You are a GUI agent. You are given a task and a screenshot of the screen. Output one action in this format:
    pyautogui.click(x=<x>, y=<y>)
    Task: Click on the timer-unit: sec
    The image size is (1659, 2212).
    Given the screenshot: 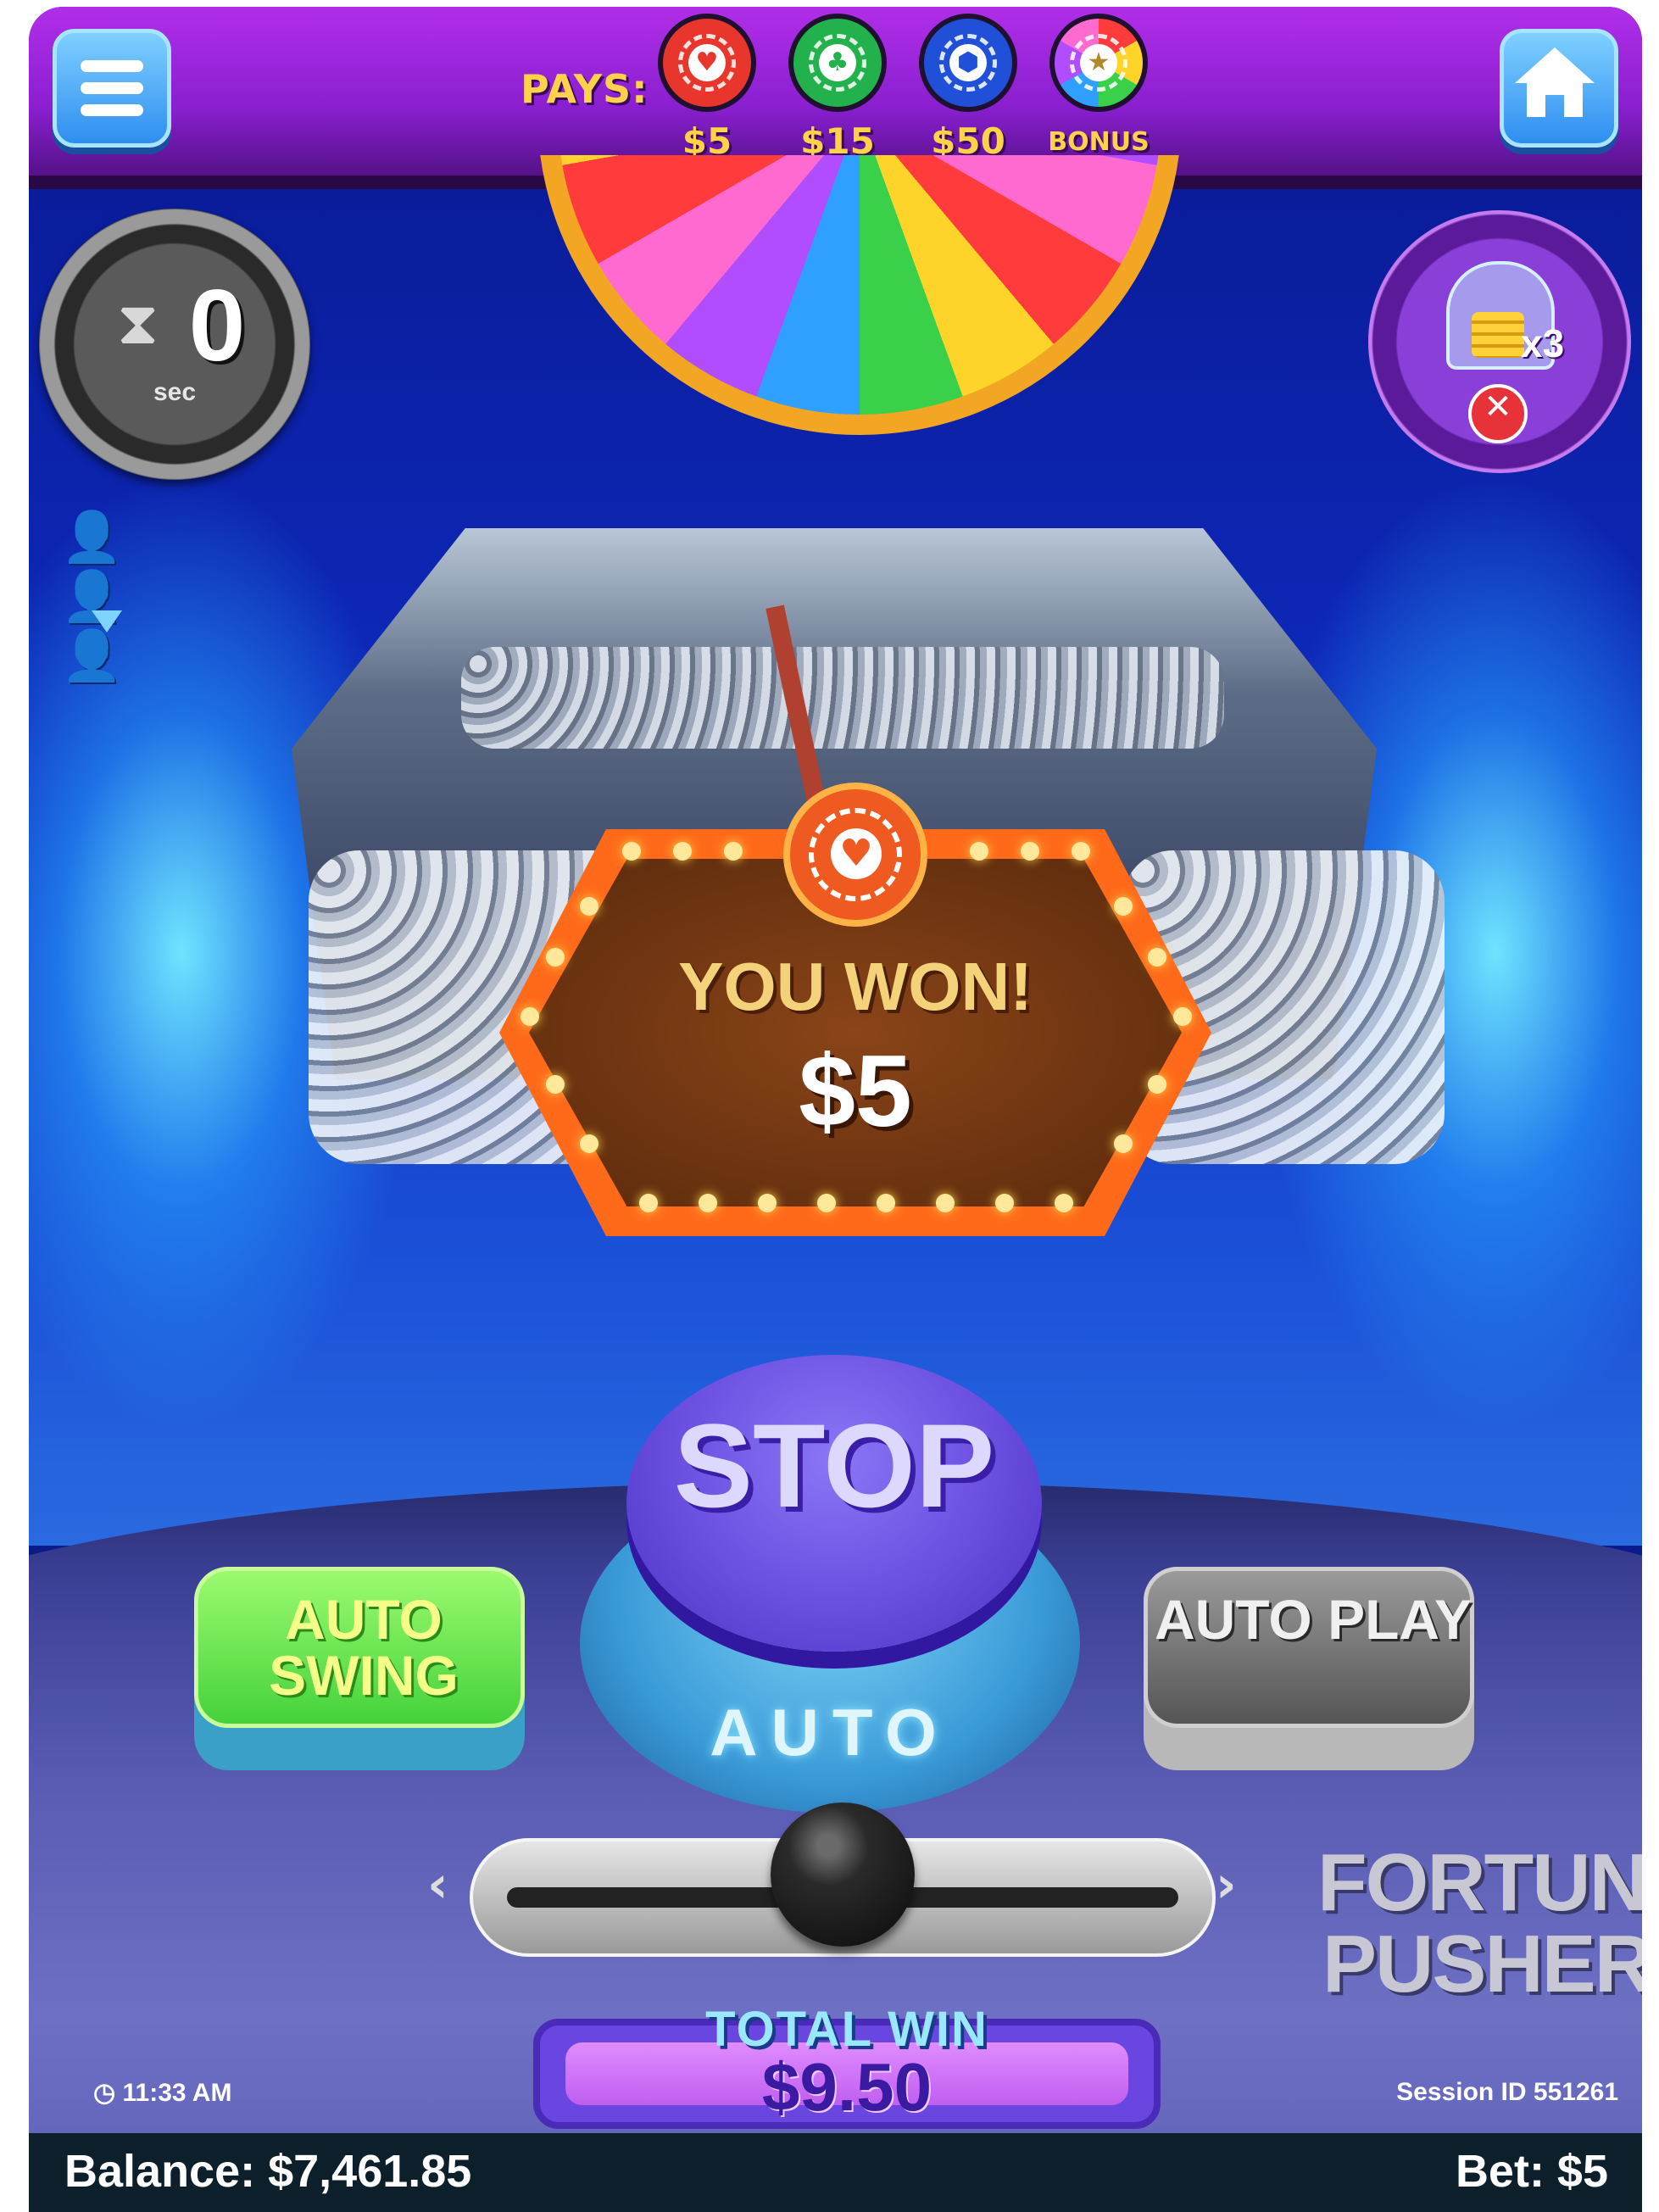 What is the action you would take?
    pyautogui.click(x=175, y=392)
    